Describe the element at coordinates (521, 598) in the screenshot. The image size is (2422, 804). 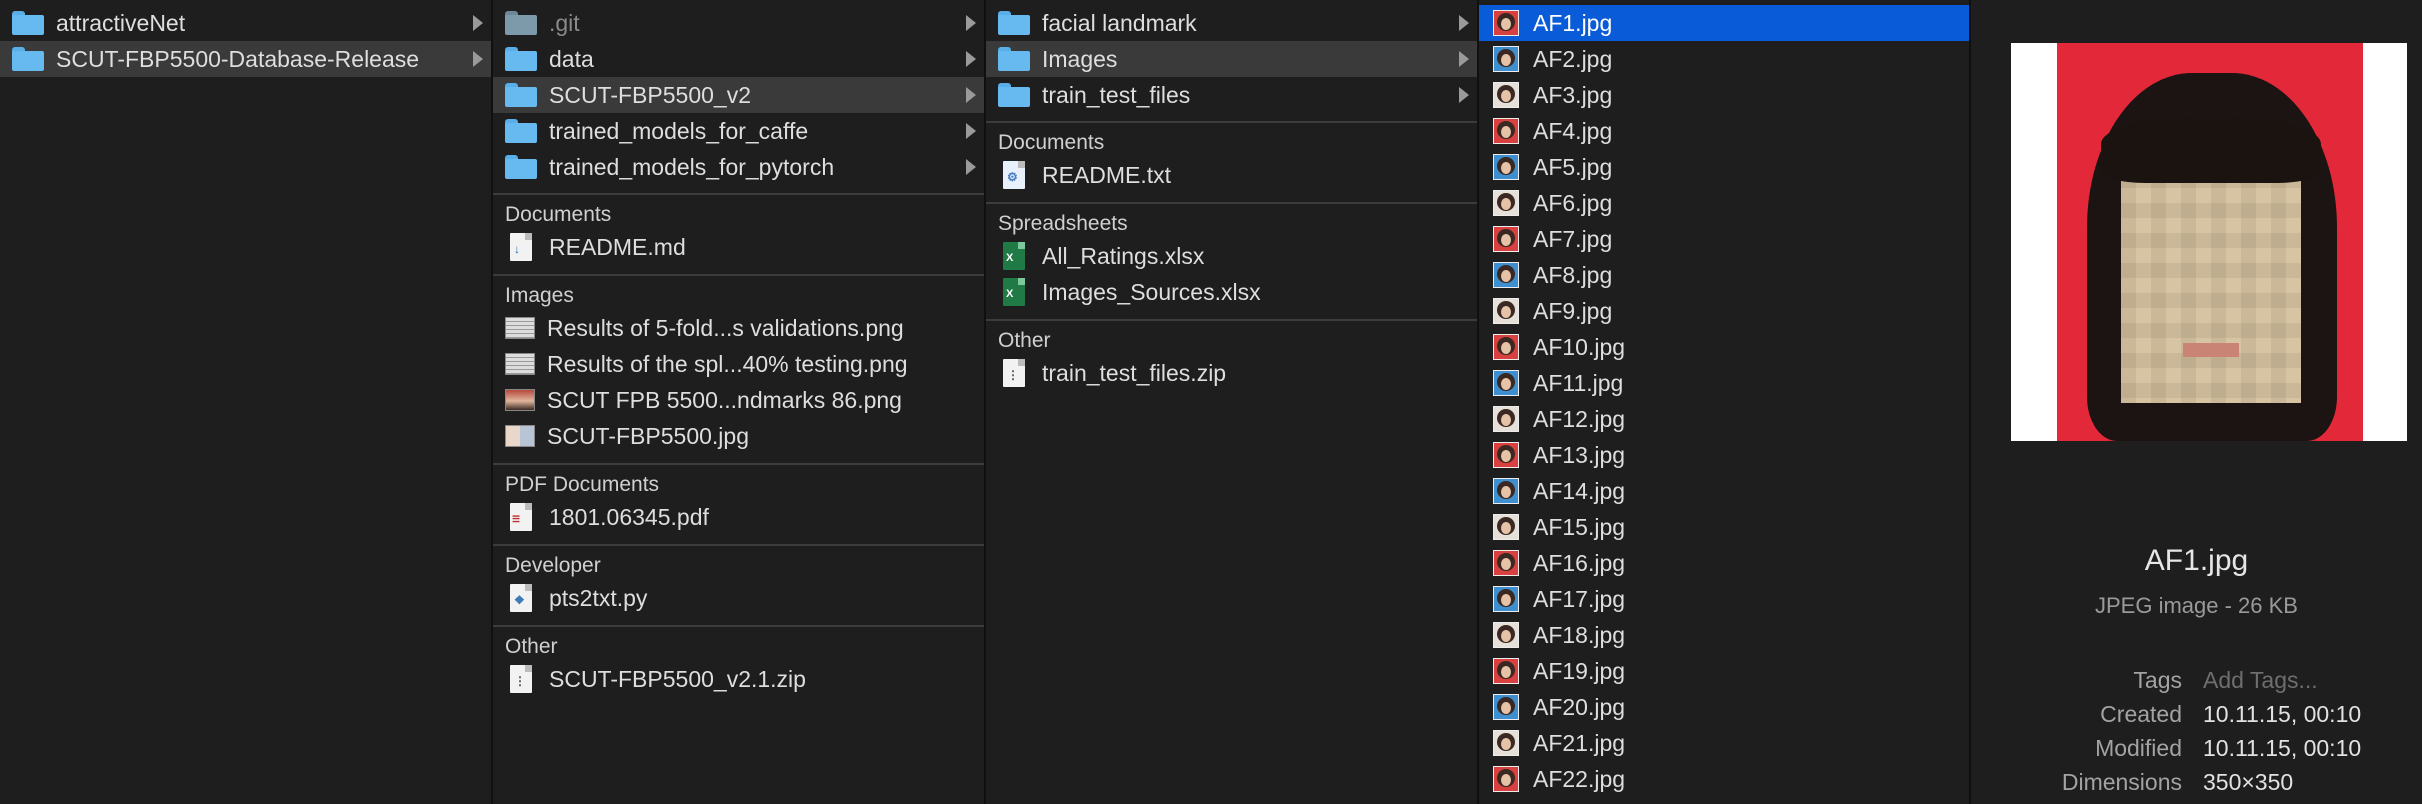
I see `python-file-icon: ❖` at that location.